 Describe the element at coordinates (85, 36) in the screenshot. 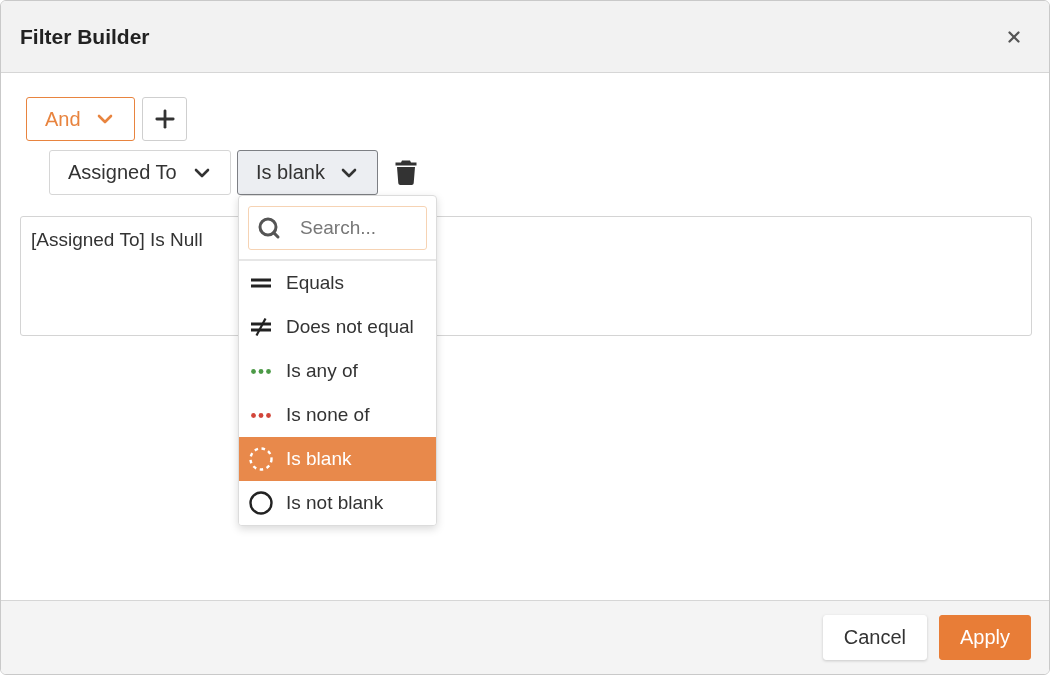

I see `dialog-title: Filter Builder` at that location.